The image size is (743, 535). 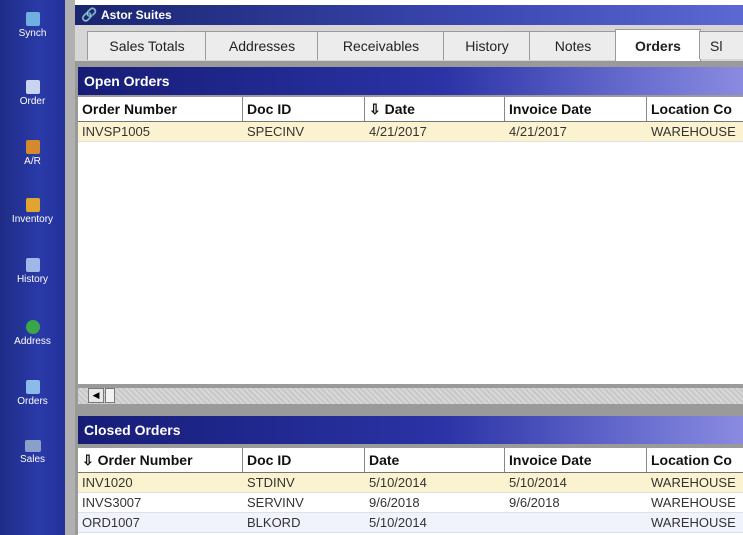 I want to click on sidebar-item-order: Order, so click(x=32, y=93).